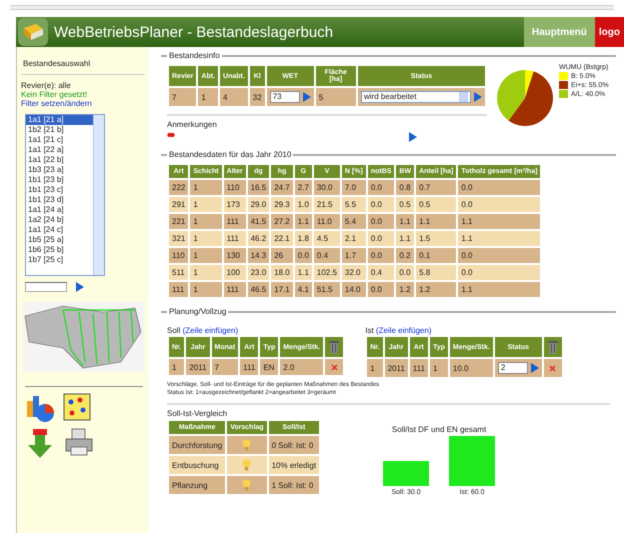 This screenshot has width=624, height=533. Describe the element at coordinates (79, 442) in the screenshot. I see `printer-icon` at that location.